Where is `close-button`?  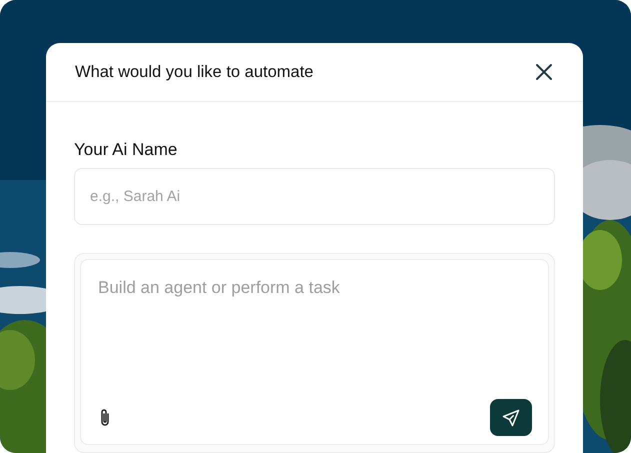 close-button is located at coordinates (544, 72).